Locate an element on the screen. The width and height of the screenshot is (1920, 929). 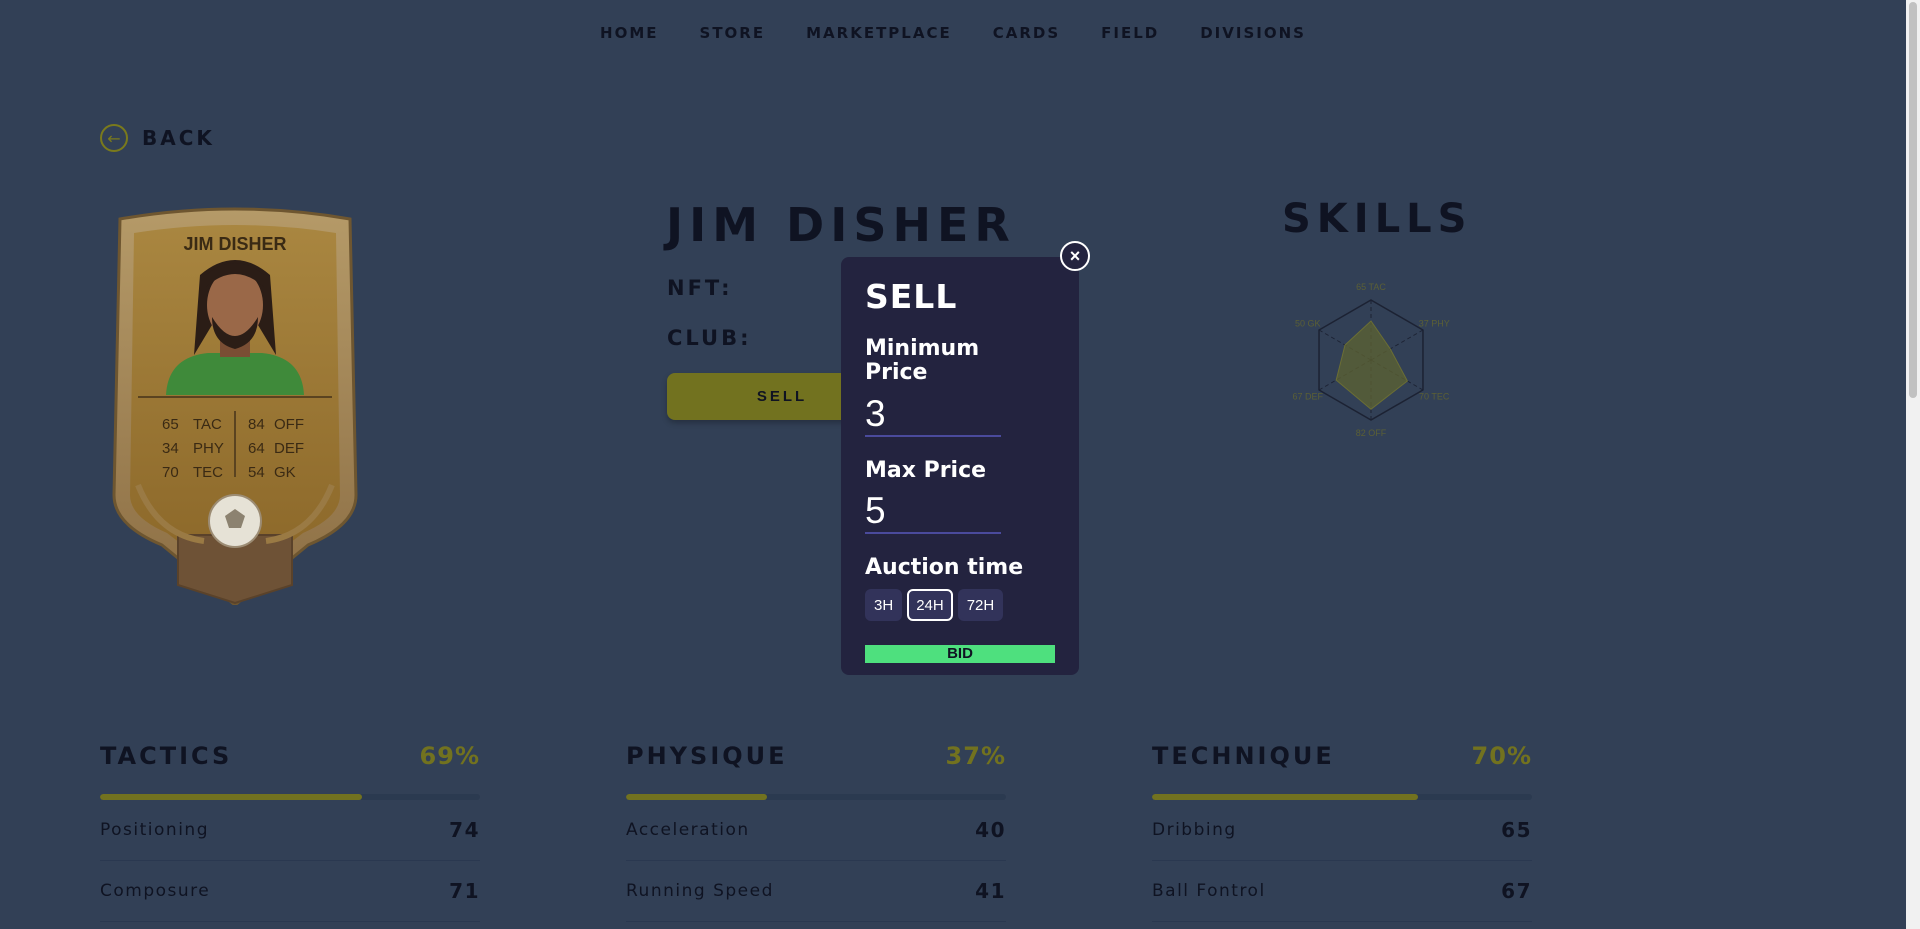
card-name: JIM DISHER is located at coordinates (234, 244).